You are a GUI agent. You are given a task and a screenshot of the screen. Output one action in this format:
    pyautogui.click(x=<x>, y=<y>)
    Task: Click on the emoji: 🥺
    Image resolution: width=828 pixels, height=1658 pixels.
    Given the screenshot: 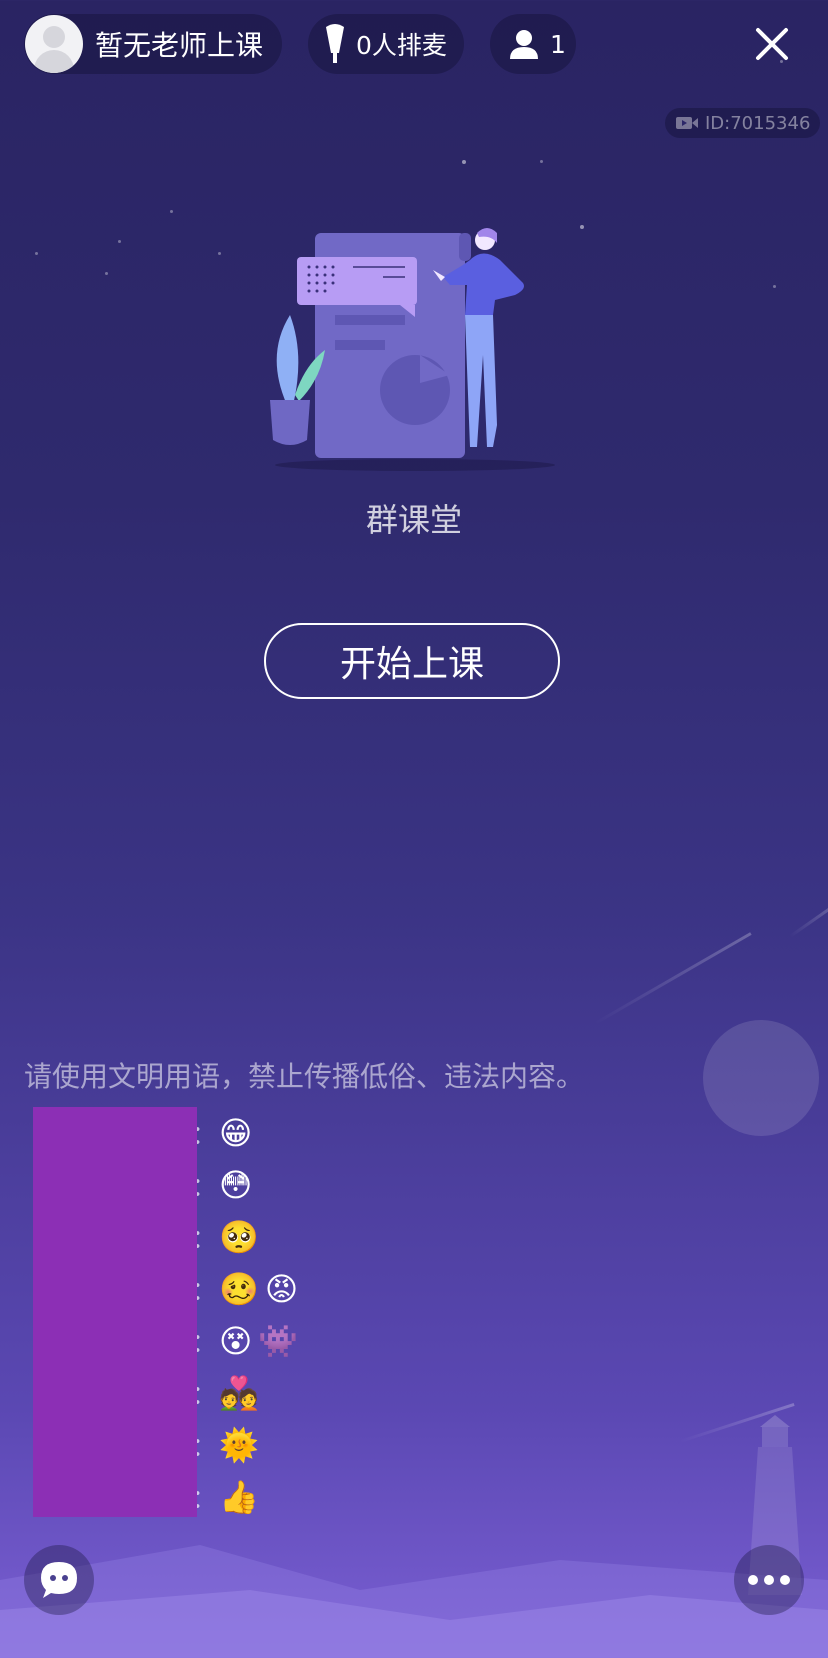 What is the action you would take?
    pyautogui.click(x=239, y=1237)
    